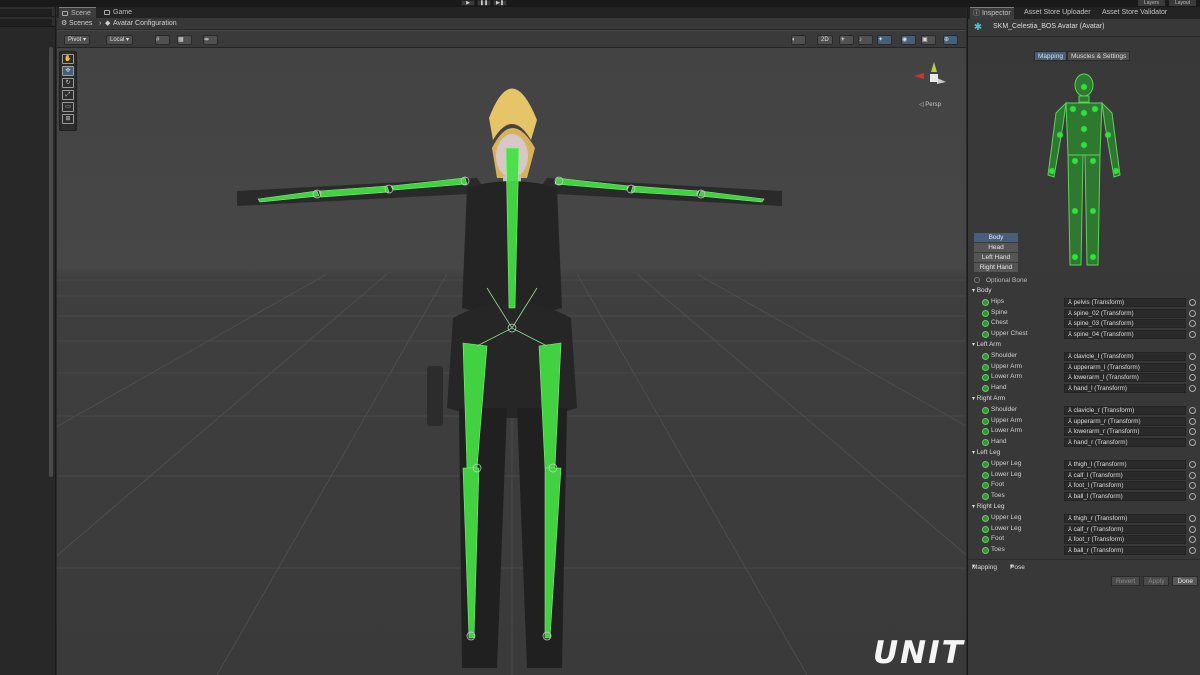 Image resolution: width=1200 pixels, height=675 pixels. I want to click on transform-tool-icon: ⊞, so click(68, 119).